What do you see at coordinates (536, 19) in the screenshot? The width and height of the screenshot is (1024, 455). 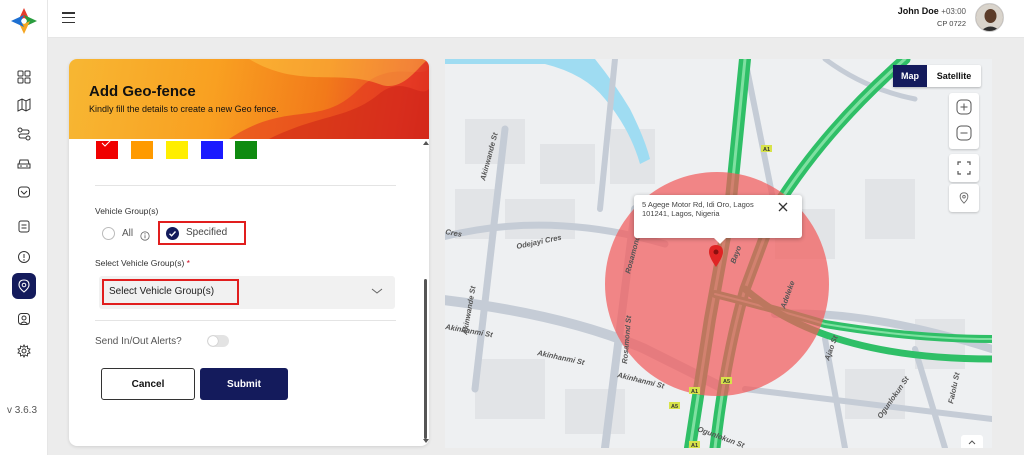 I see `top-bar: John Doe +03:00 CP 0722` at bounding box center [536, 19].